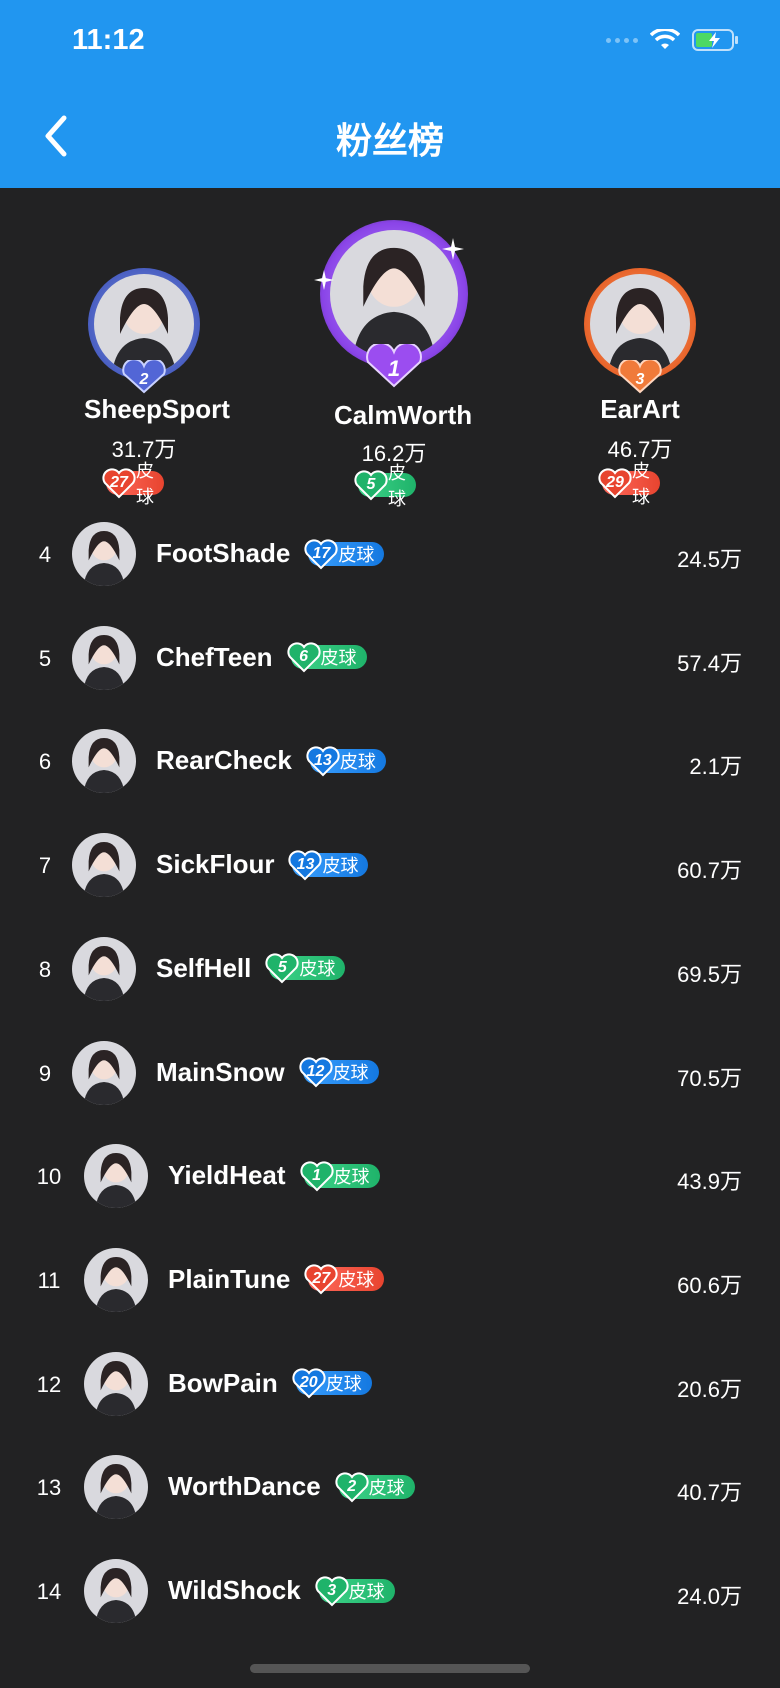 This screenshot has width=780, height=1688. Describe the element at coordinates (390, 1174) in the screenshot. I see `list-item: 10 YieldHeat 1 皮球 43.9万` at that location.